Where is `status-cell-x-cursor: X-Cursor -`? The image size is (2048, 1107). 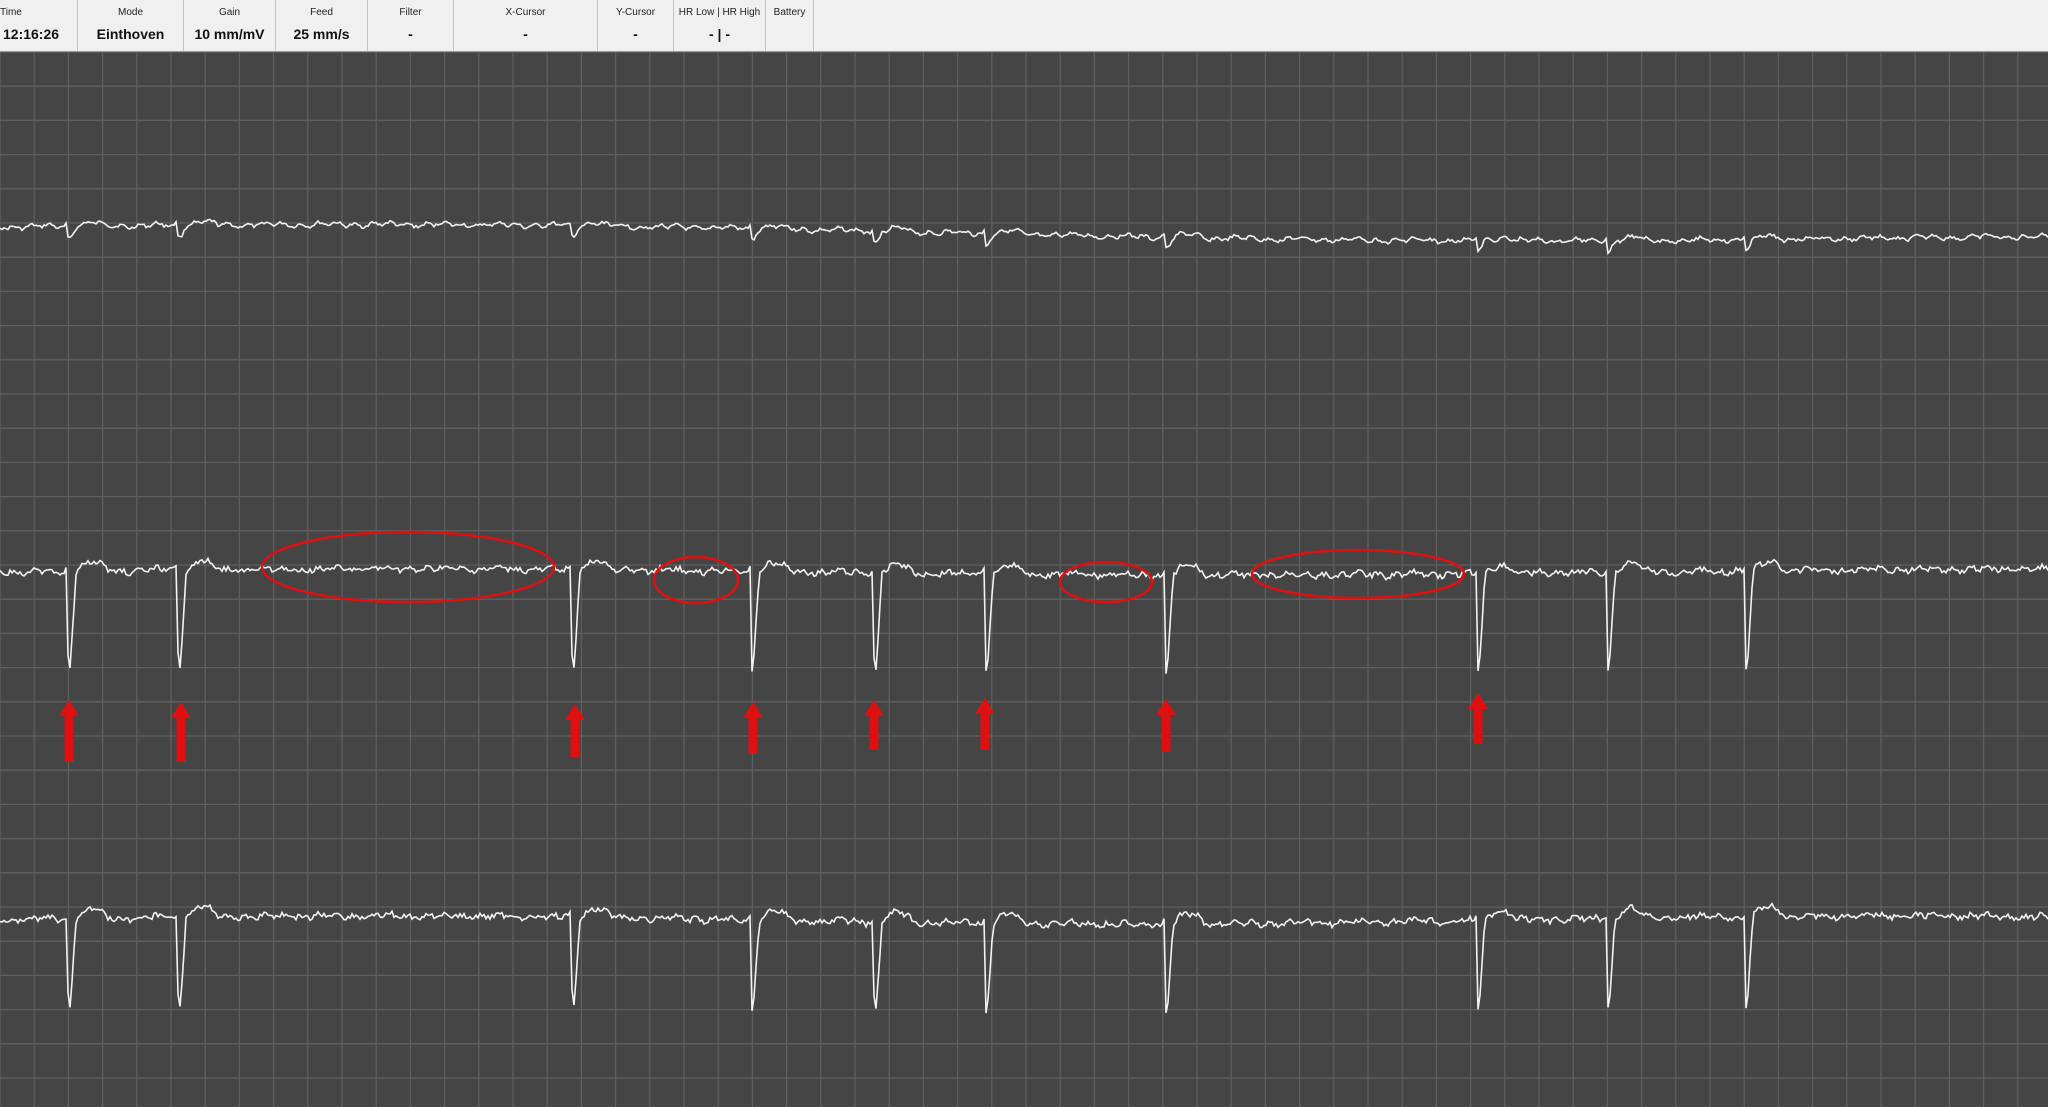 status-cell-x-cursor: X-Cursor - is located at coordinates (526, 25).